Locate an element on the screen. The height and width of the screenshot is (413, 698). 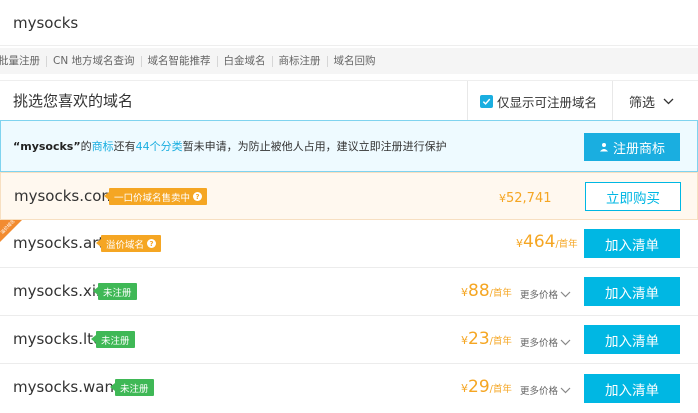
trademark-register-icon is located at coordinates (603, 147).